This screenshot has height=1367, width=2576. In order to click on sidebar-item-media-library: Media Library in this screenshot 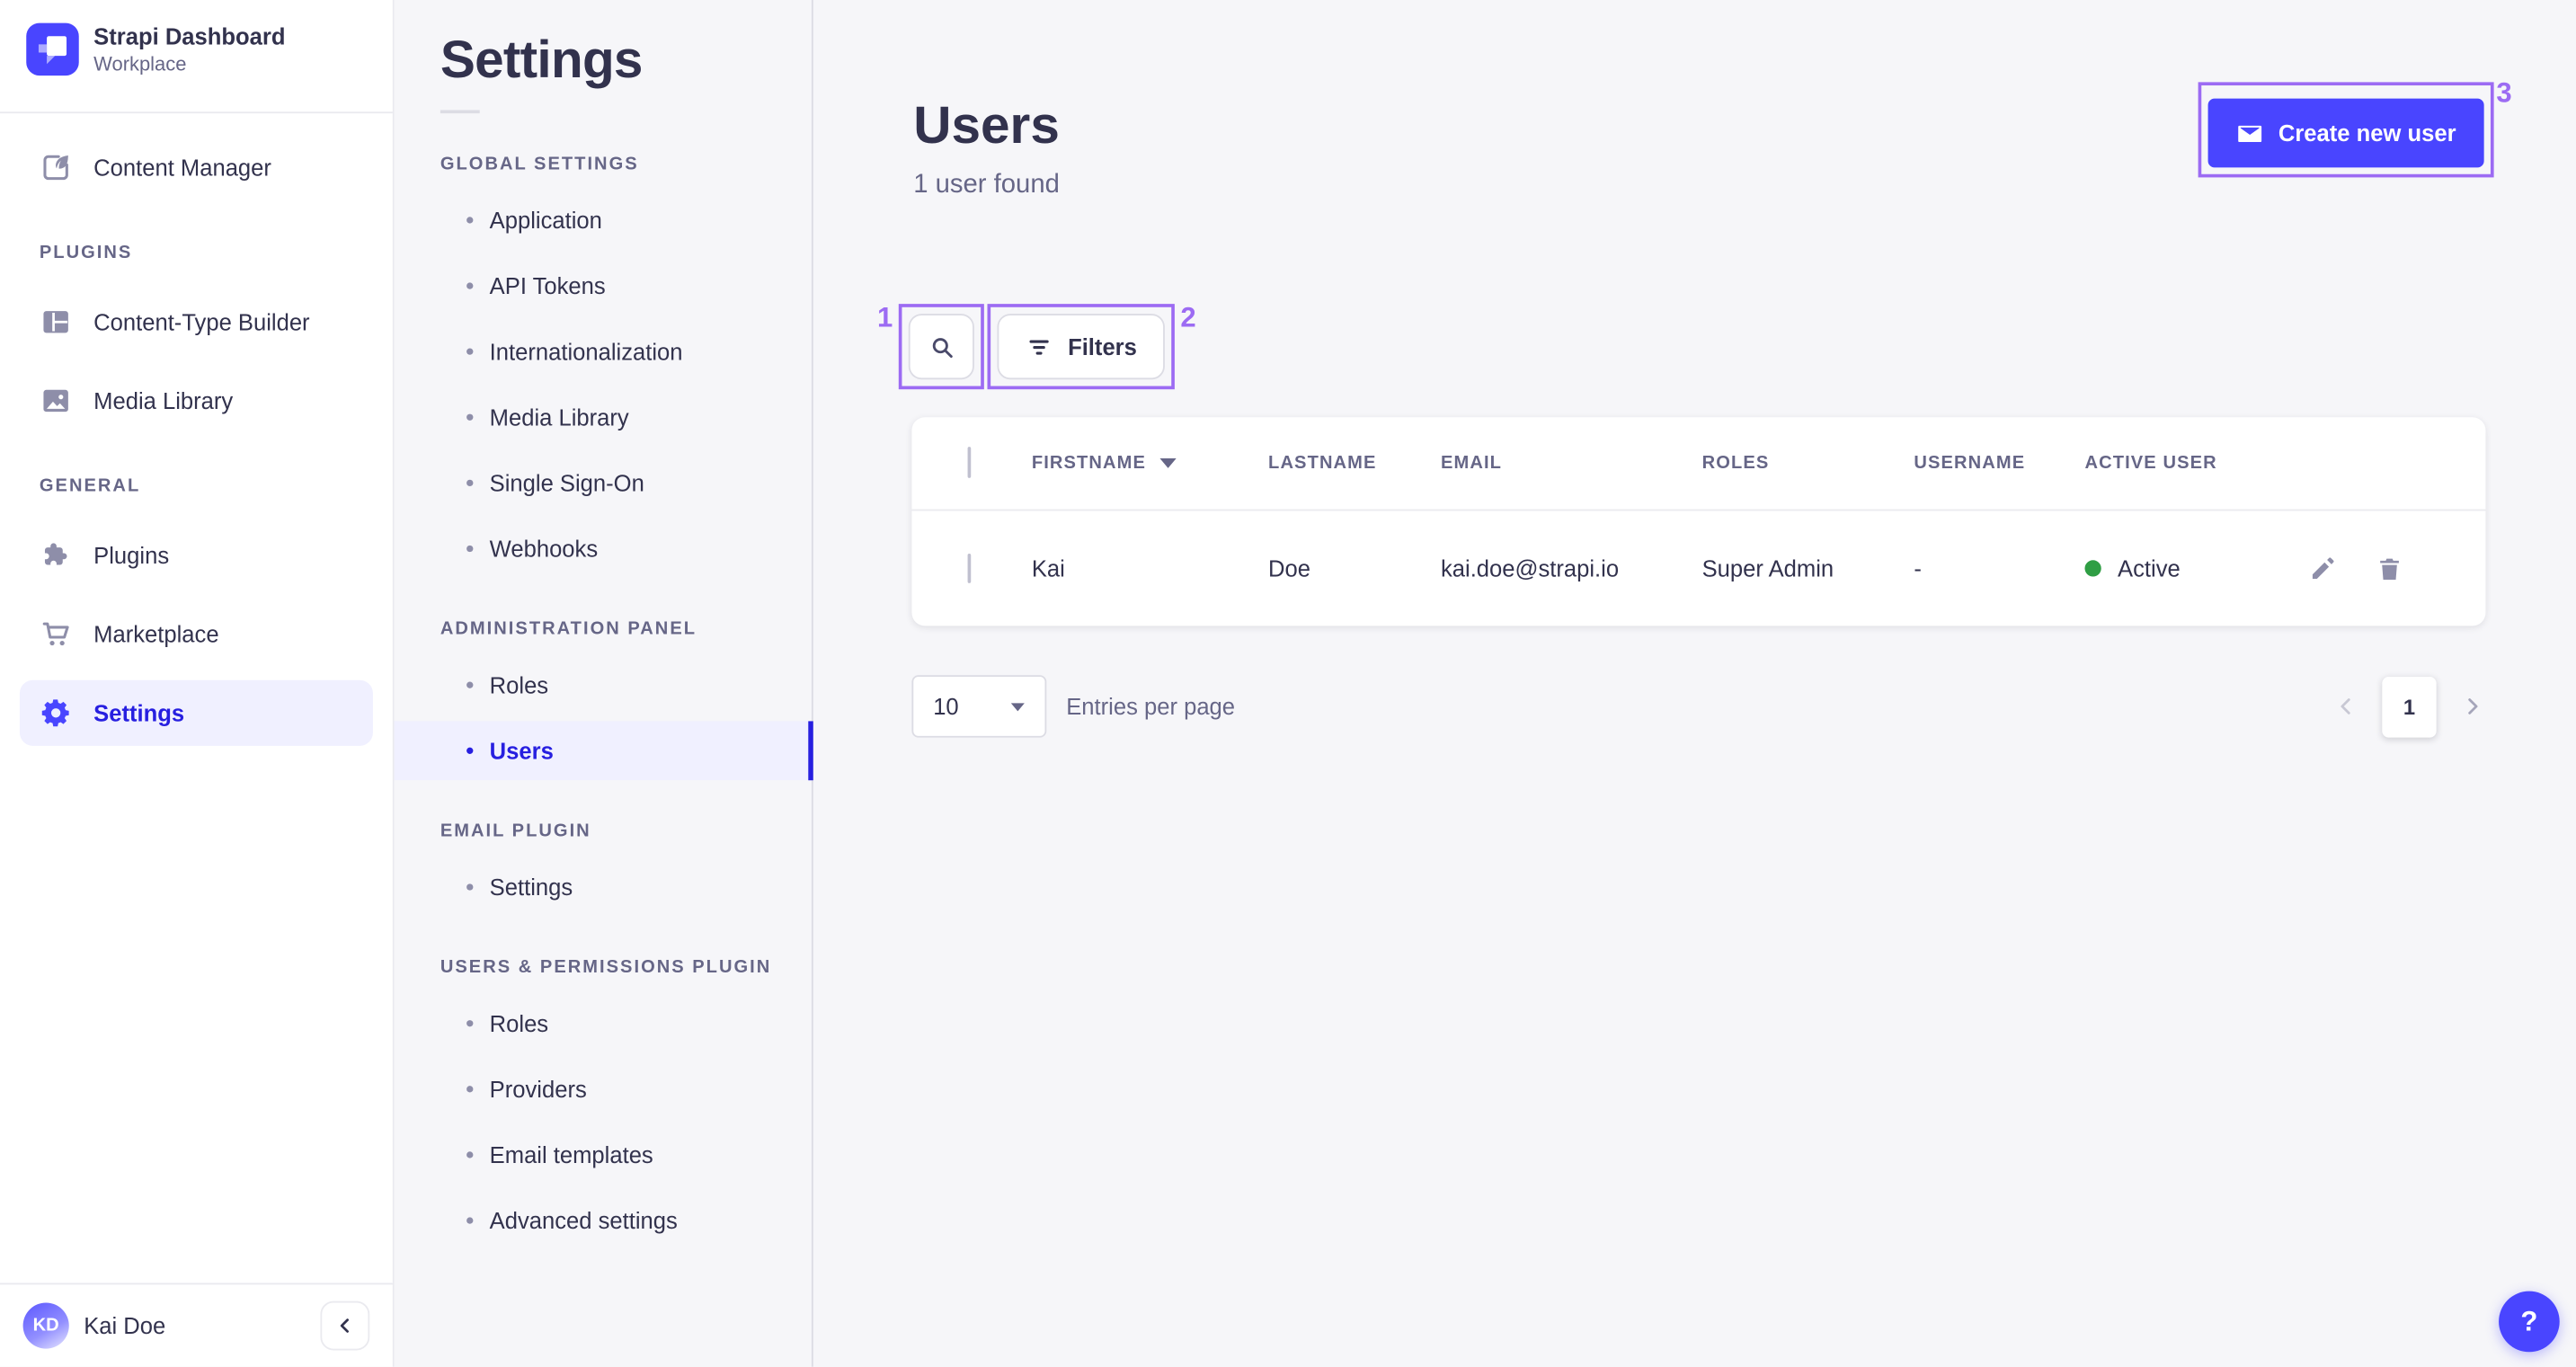, I will do `click(196, 400)`.